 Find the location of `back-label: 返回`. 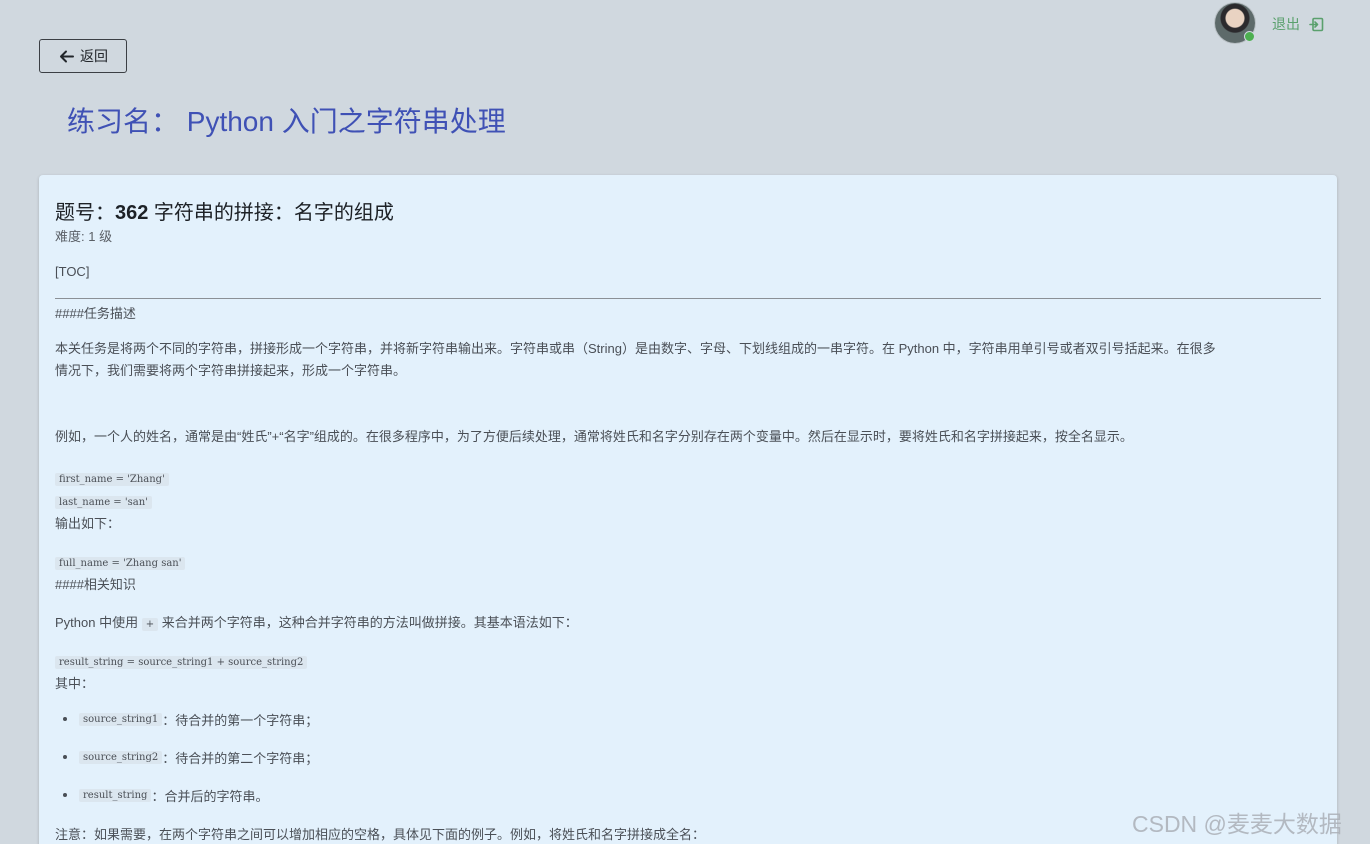

back-label: 返回 is located at coordinates (94, 56).